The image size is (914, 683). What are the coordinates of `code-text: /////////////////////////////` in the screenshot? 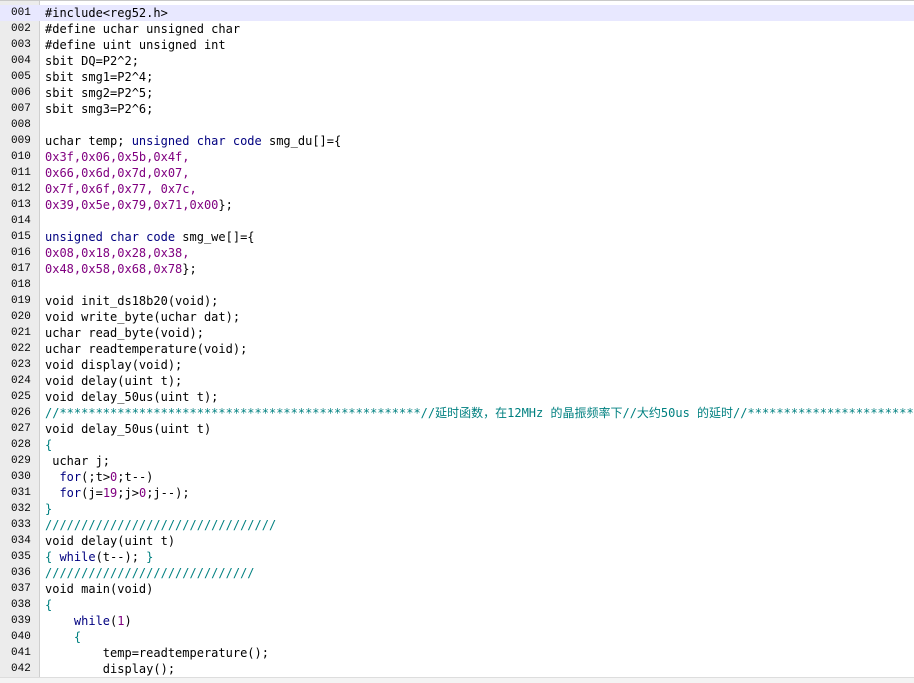 It's located at (150, 573).